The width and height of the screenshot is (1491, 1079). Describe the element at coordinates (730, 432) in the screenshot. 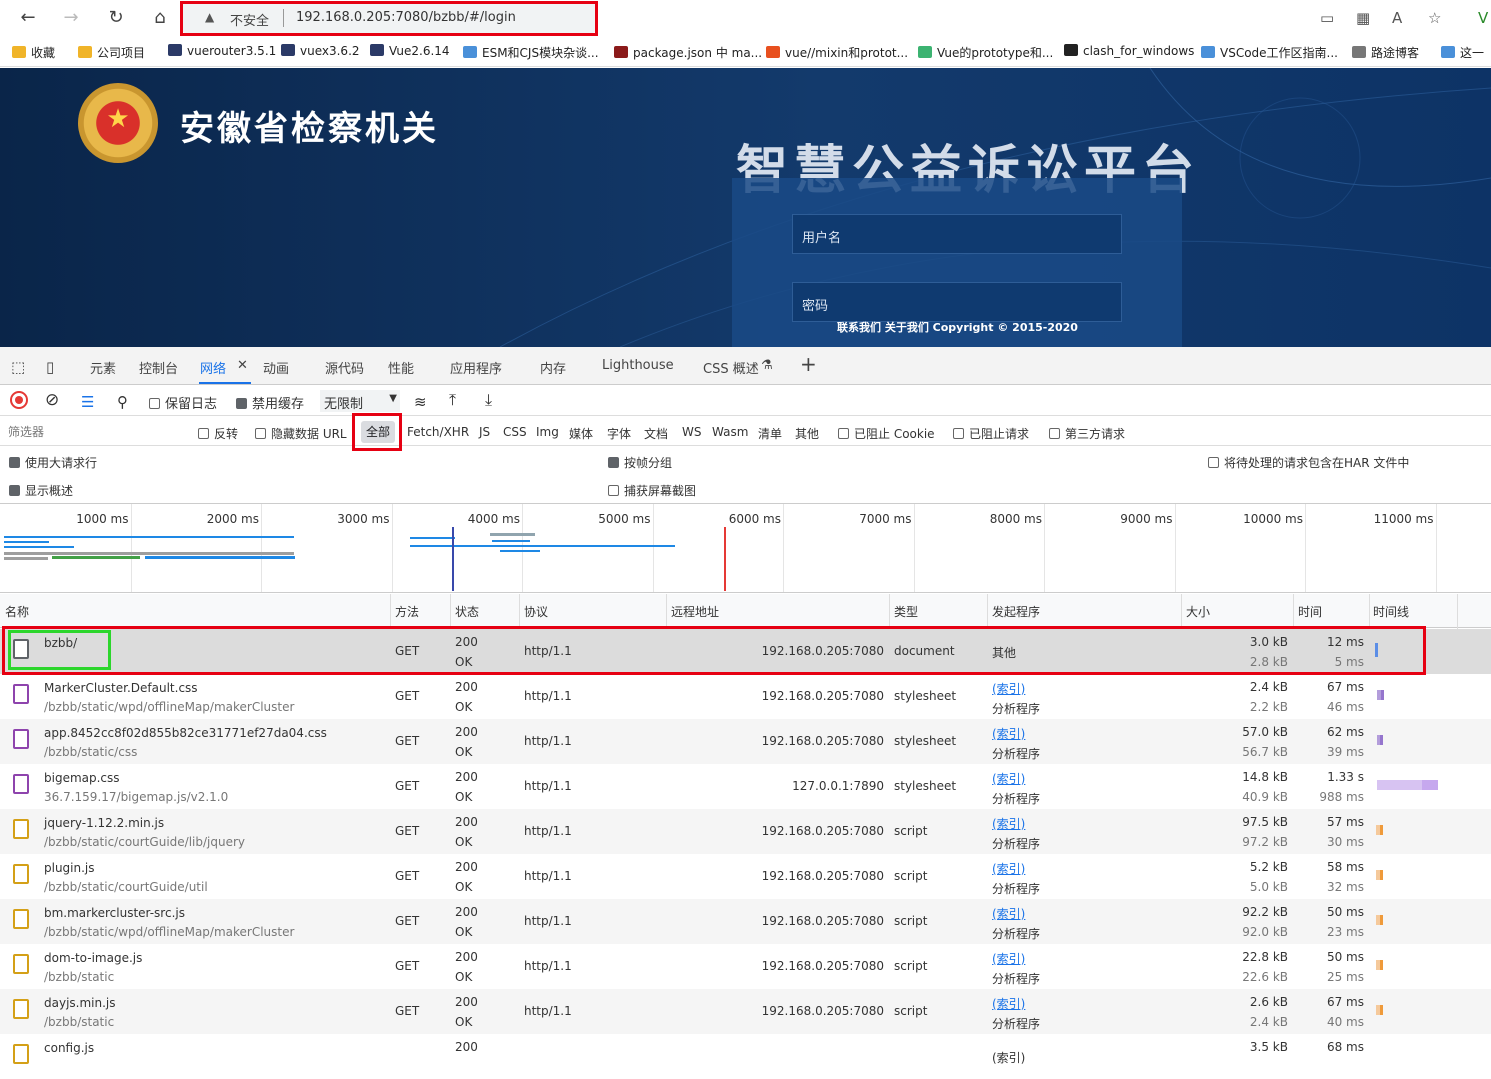

I see `filter-type-button: Wasm` at that location.